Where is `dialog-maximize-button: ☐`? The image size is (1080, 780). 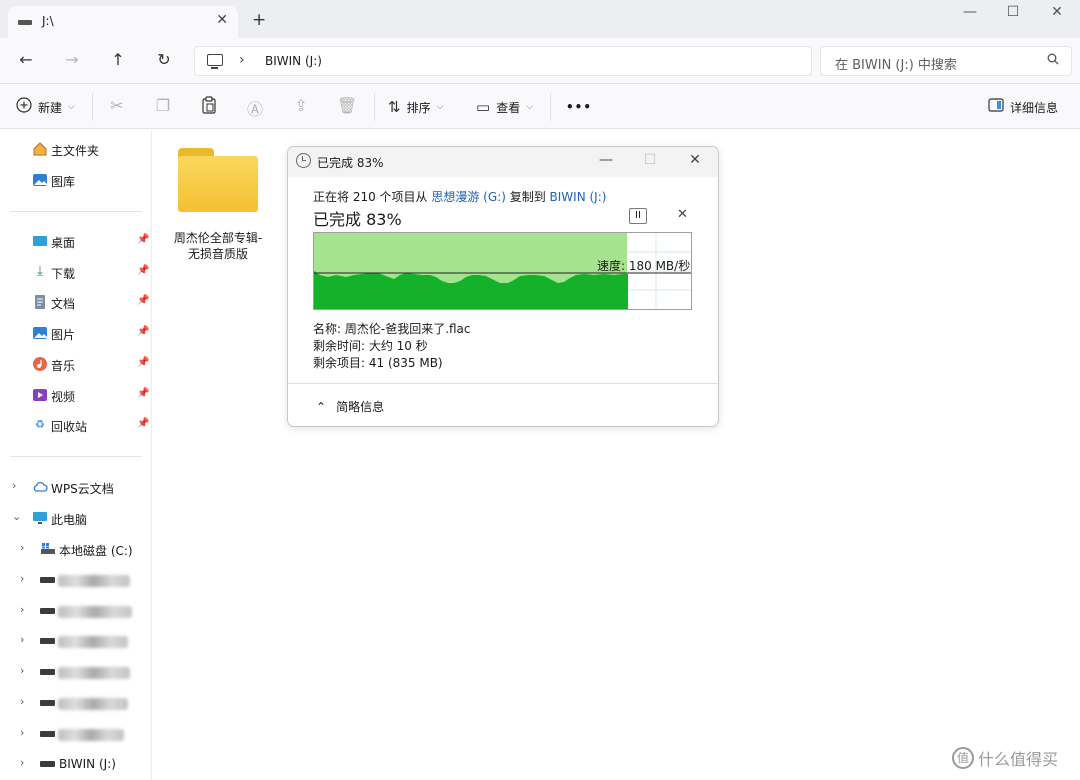 dialog-maximize-button: ☐ is located at coordinates (650, 160).